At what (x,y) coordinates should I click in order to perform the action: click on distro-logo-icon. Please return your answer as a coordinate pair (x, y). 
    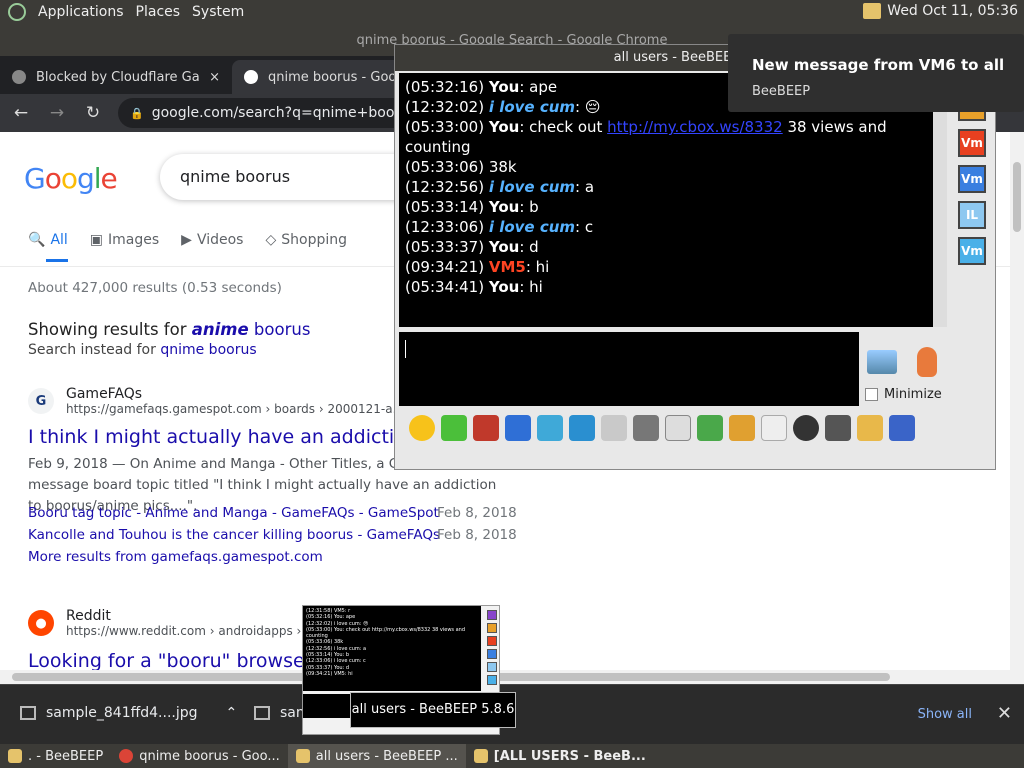
    Looking at the image, I should click on (17, 12).